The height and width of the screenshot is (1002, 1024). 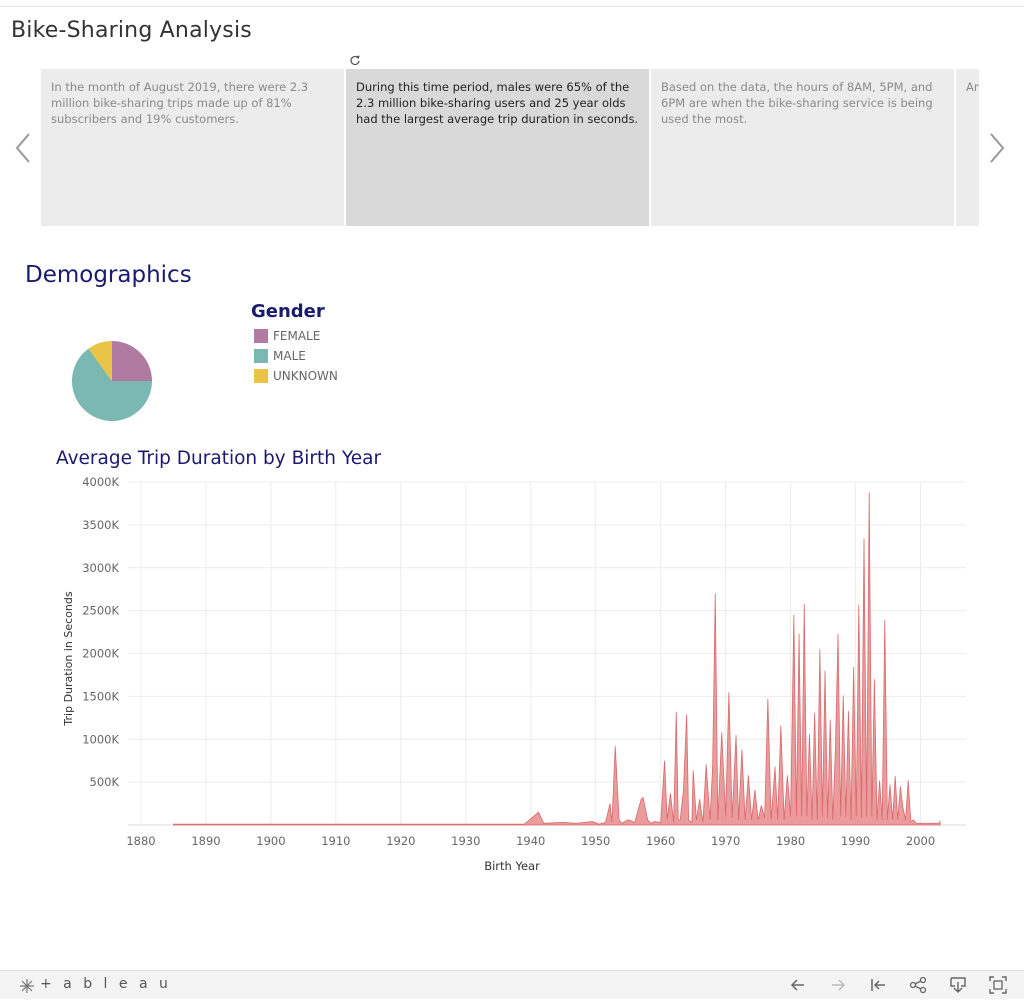 What do you see at coordinates (725, 841) in the screenshot?
I see `x-tick-label: 1970` at bounding box center [725, 841].